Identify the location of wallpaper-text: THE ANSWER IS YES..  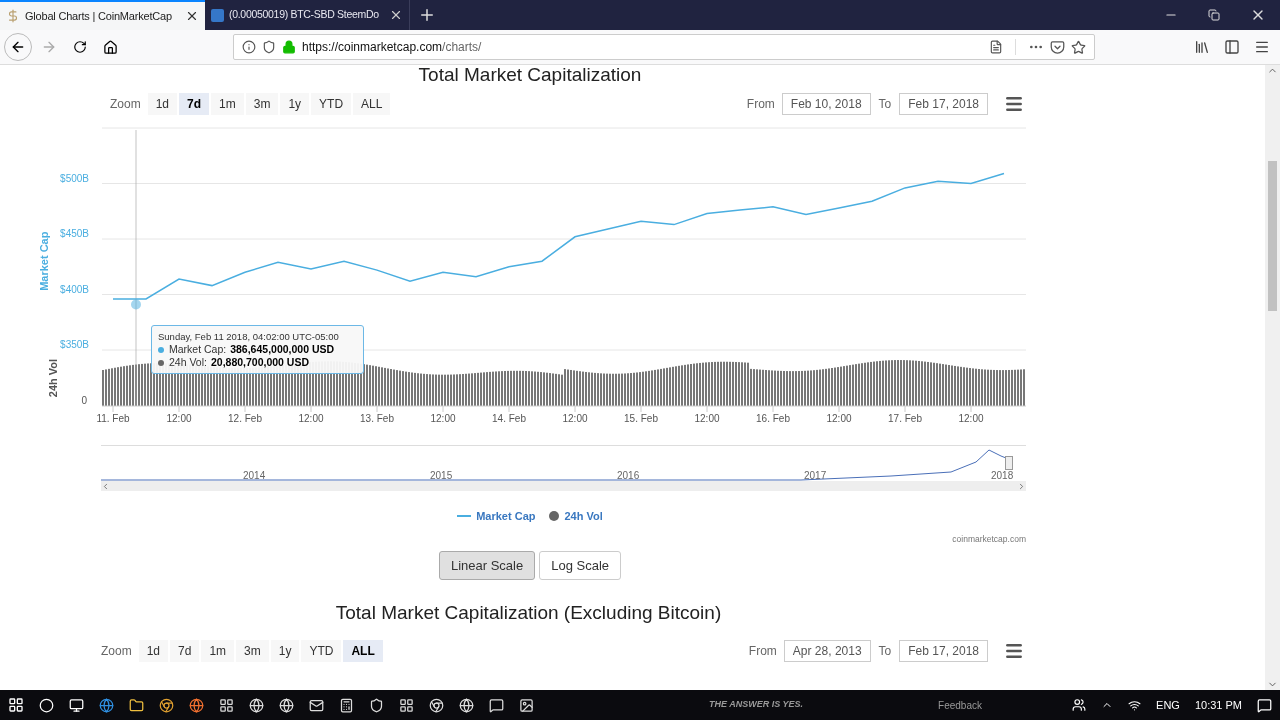
(756, 705).